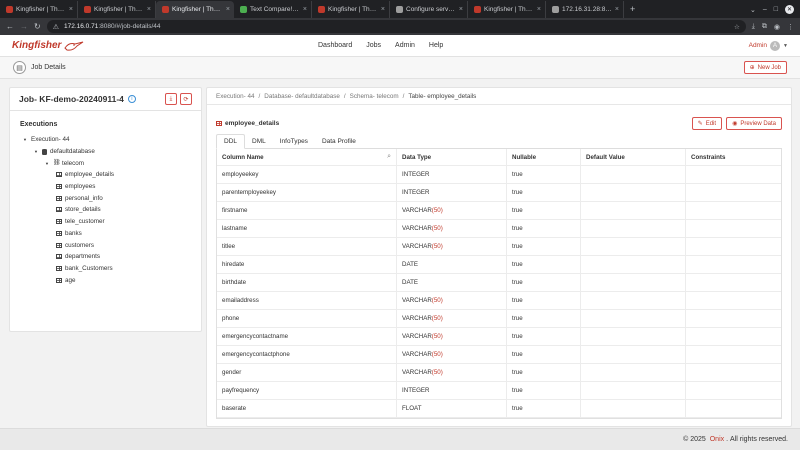 The height and width of the screenshot is (450, 800). What do you see at coordinates (405, 45) in the screenshot?
I see `nav-item-admin: Admin` at bounding box center [405, 45].